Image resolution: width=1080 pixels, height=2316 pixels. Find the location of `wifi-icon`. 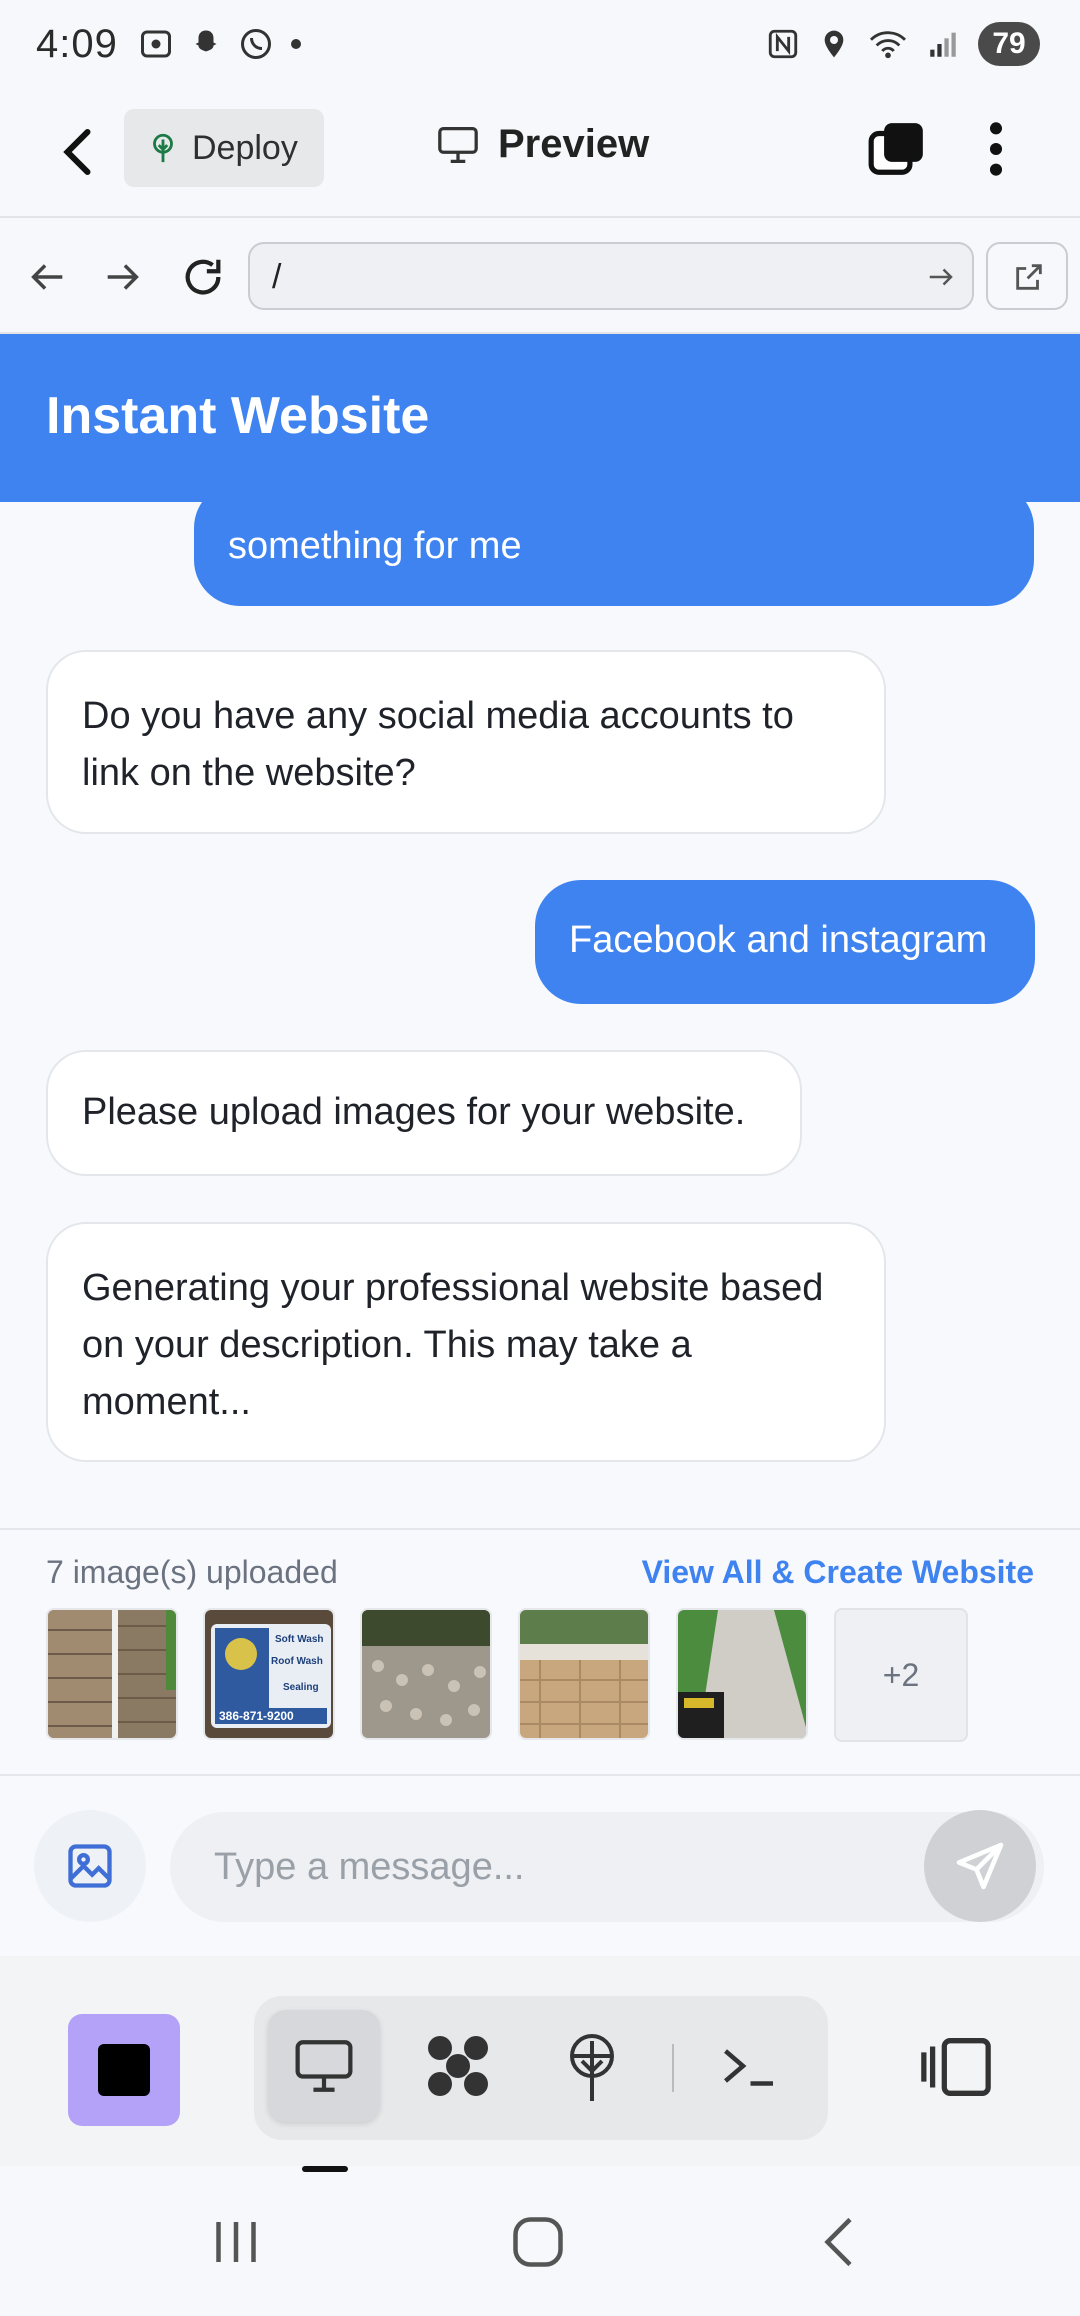

wifi-icon is located at coordinates (888, 45).